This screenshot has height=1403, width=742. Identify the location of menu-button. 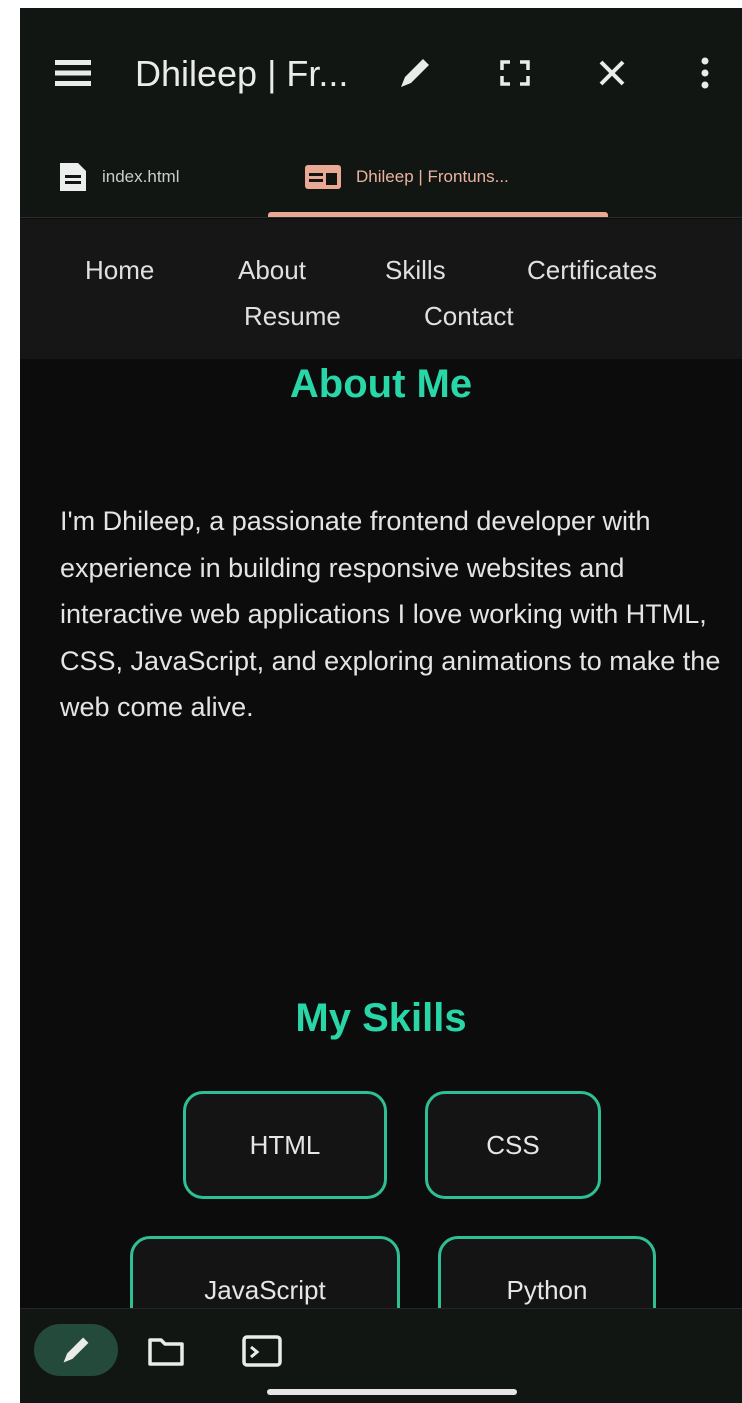
(73, 73).